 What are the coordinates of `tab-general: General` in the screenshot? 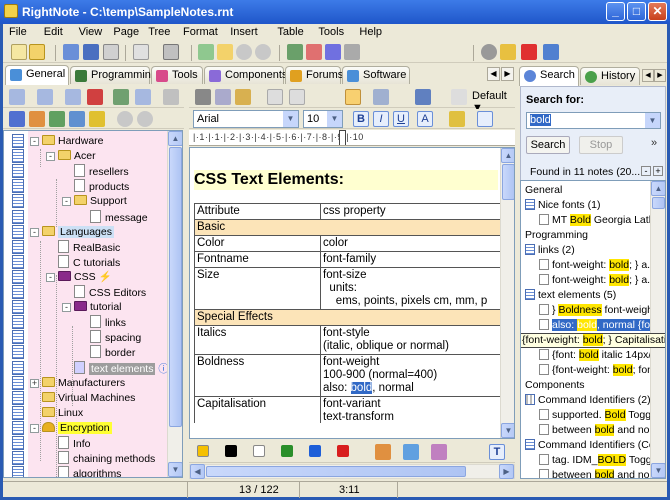 It's located at (37, 75).